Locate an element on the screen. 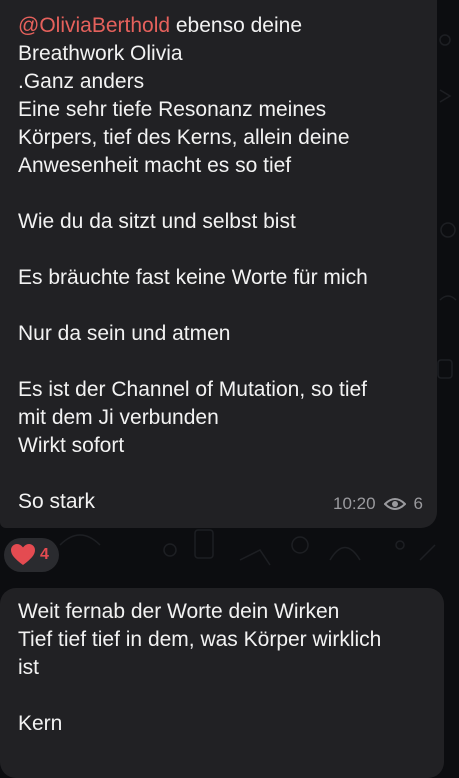 The width and height of the screenshot is (459, 778). heart-icon is located at coordinates (23, 554).